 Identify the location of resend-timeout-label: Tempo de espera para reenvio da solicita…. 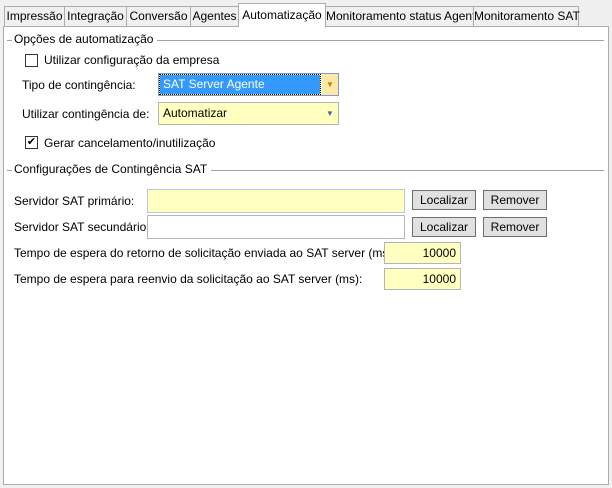
(188, 279).